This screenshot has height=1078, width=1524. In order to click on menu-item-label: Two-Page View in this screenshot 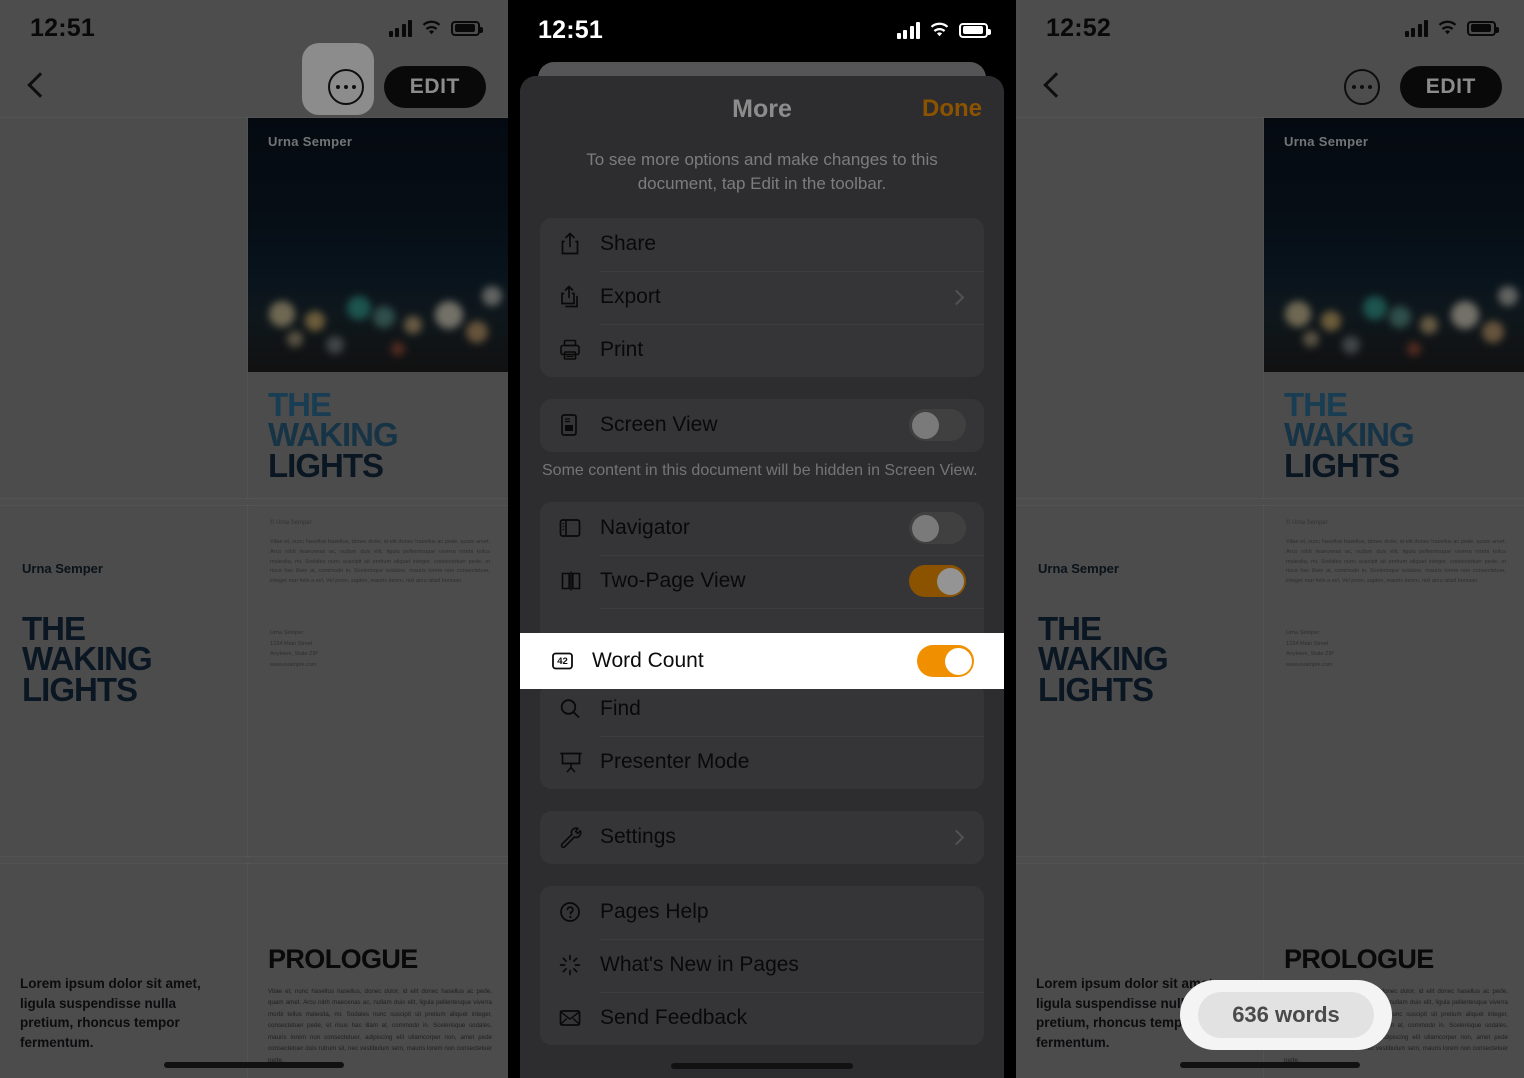, I will do `click(673, 581)`.